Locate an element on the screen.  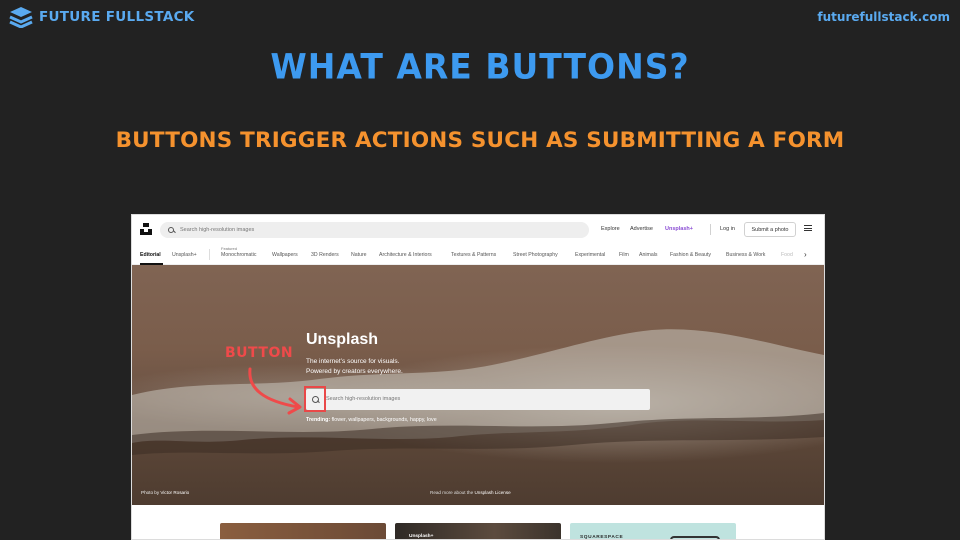
license-prefix: Read more about the is located at coordinates (452, 492).